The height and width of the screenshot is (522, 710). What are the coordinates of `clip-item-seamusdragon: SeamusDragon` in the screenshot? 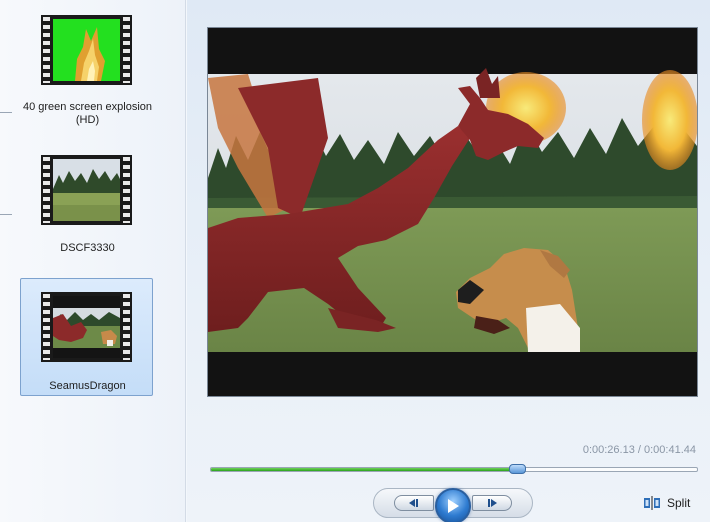 It's located at (86, 337).